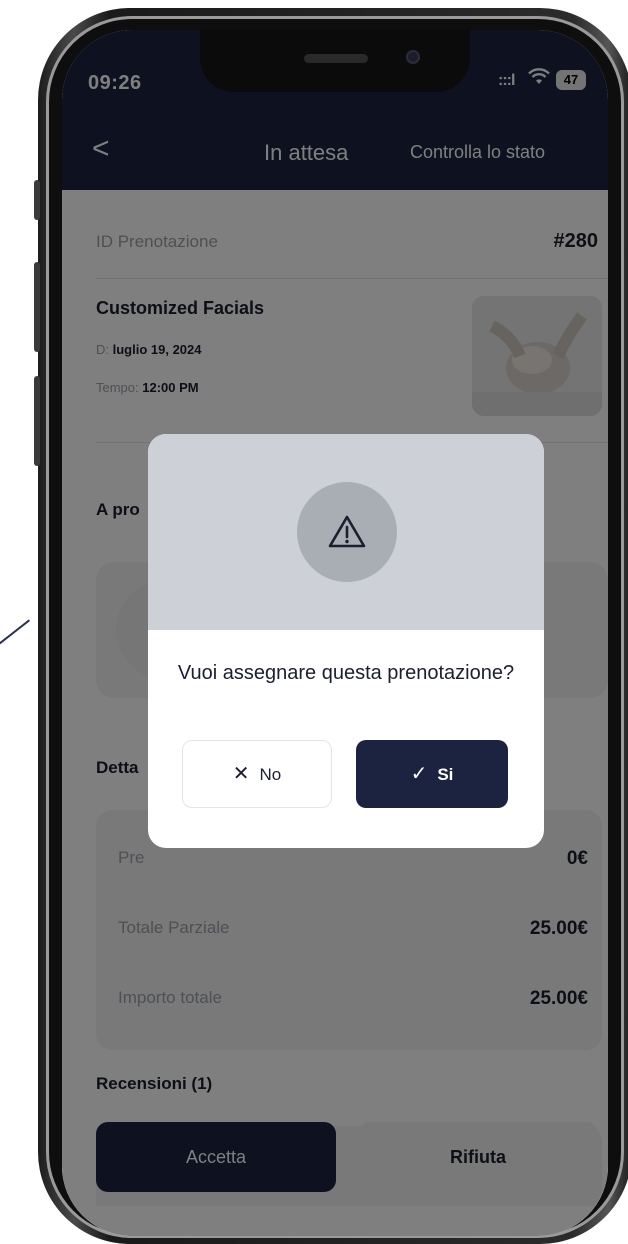 This screenshot has width=628, height=1244. Describe the element at coordinates (346, 673) in the screenshot. I see `dialog-message: Vuoi assegnare questa prenotazione?` at that location.